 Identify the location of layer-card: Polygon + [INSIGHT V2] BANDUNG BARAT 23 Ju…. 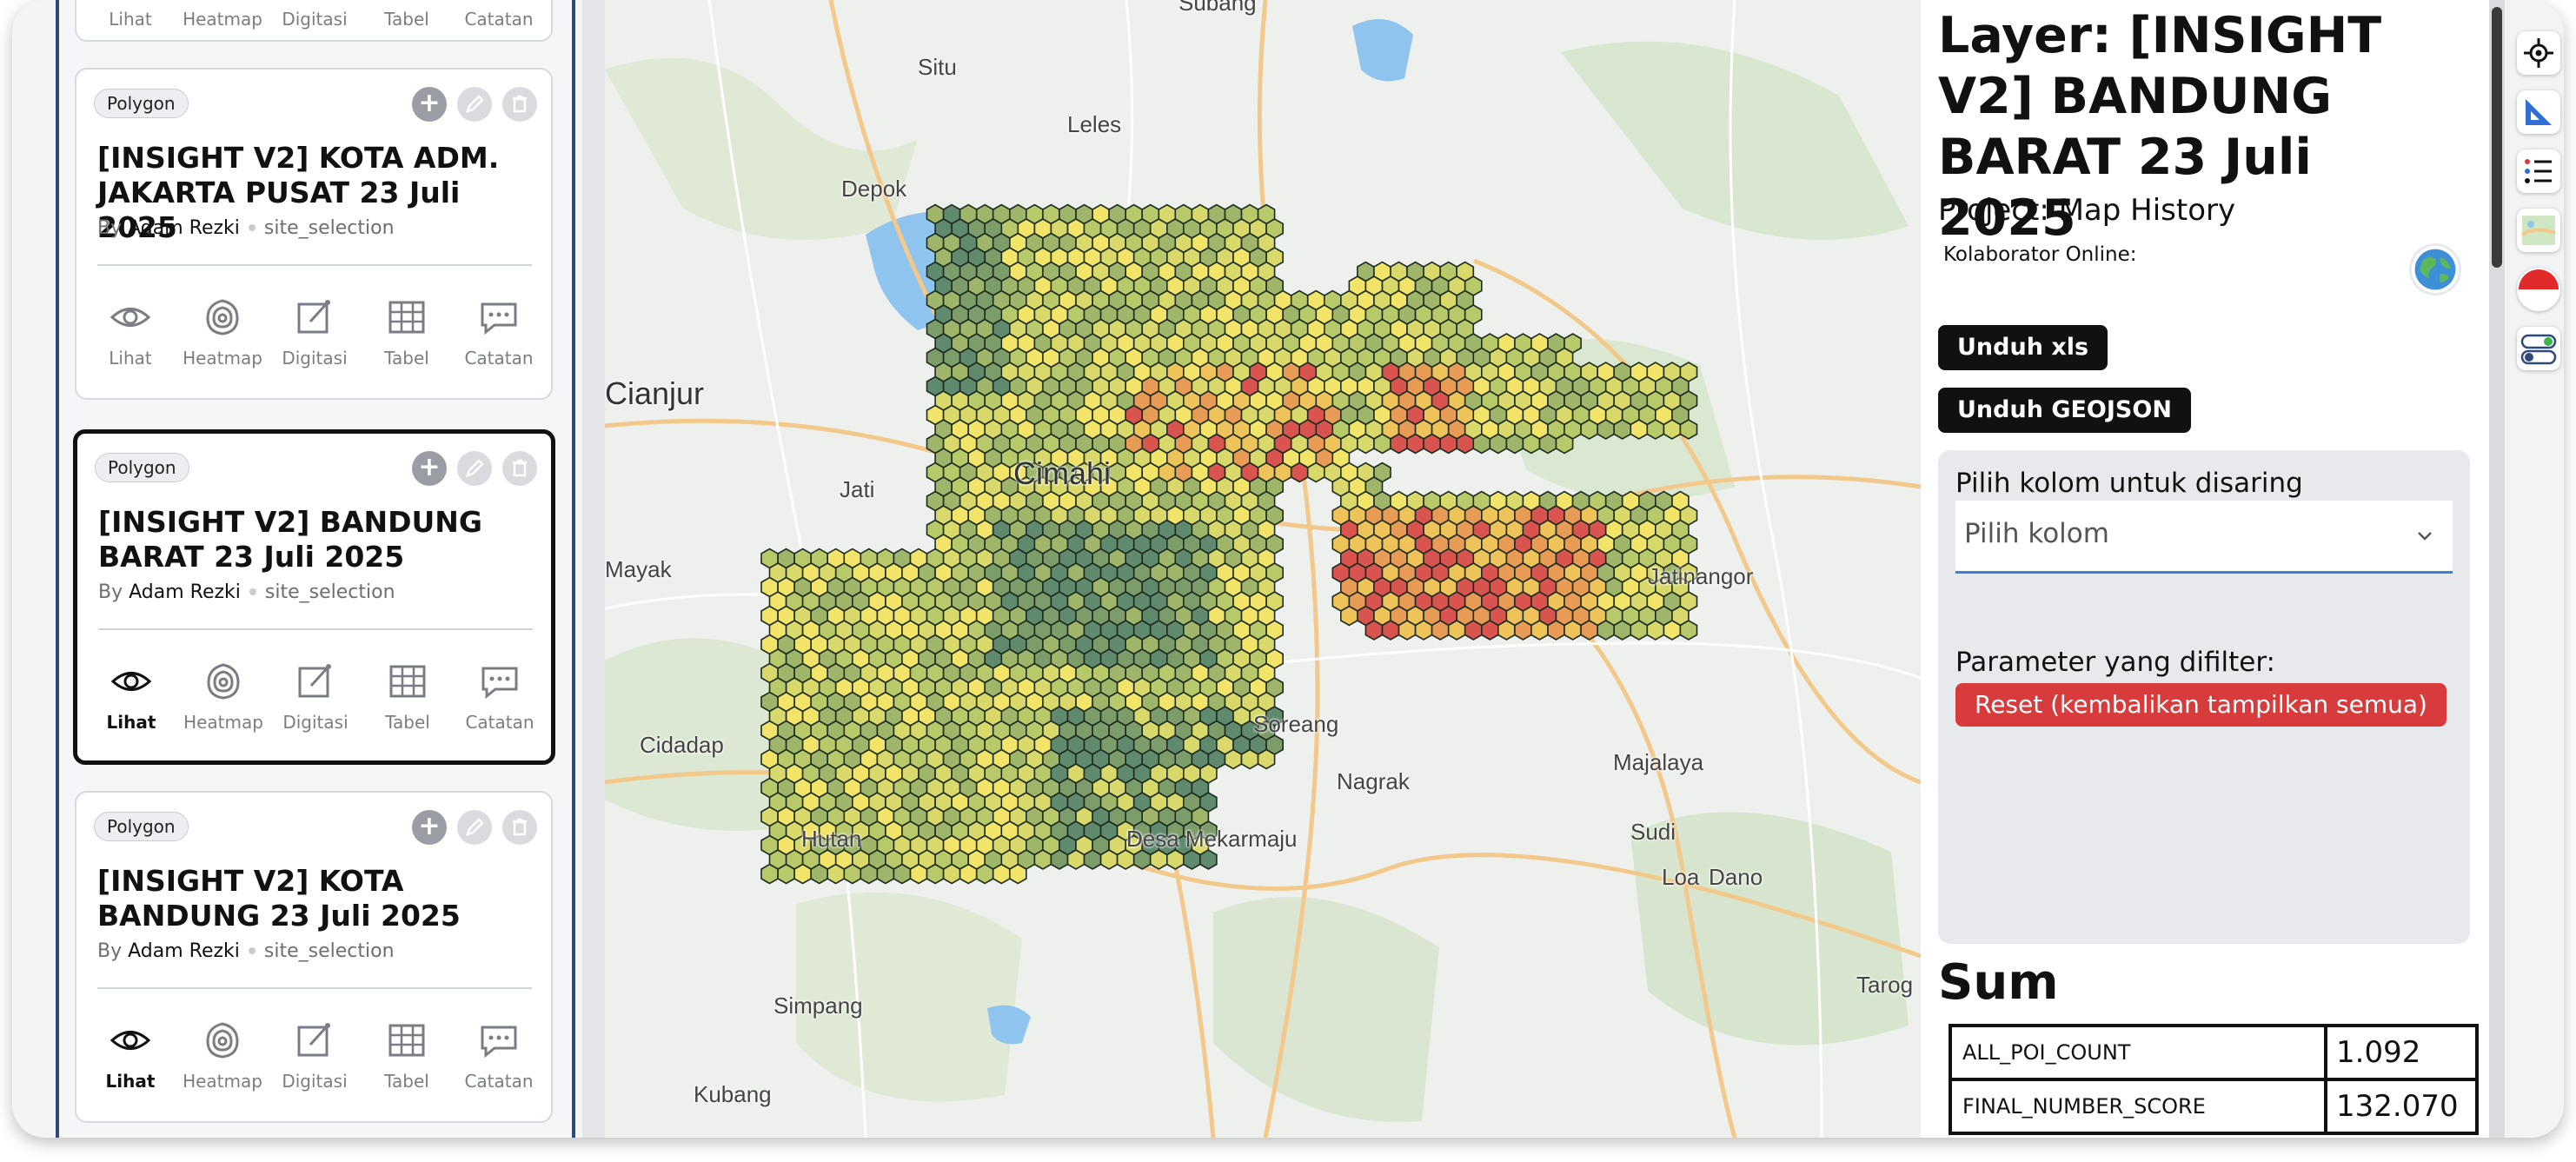
(314, 597).